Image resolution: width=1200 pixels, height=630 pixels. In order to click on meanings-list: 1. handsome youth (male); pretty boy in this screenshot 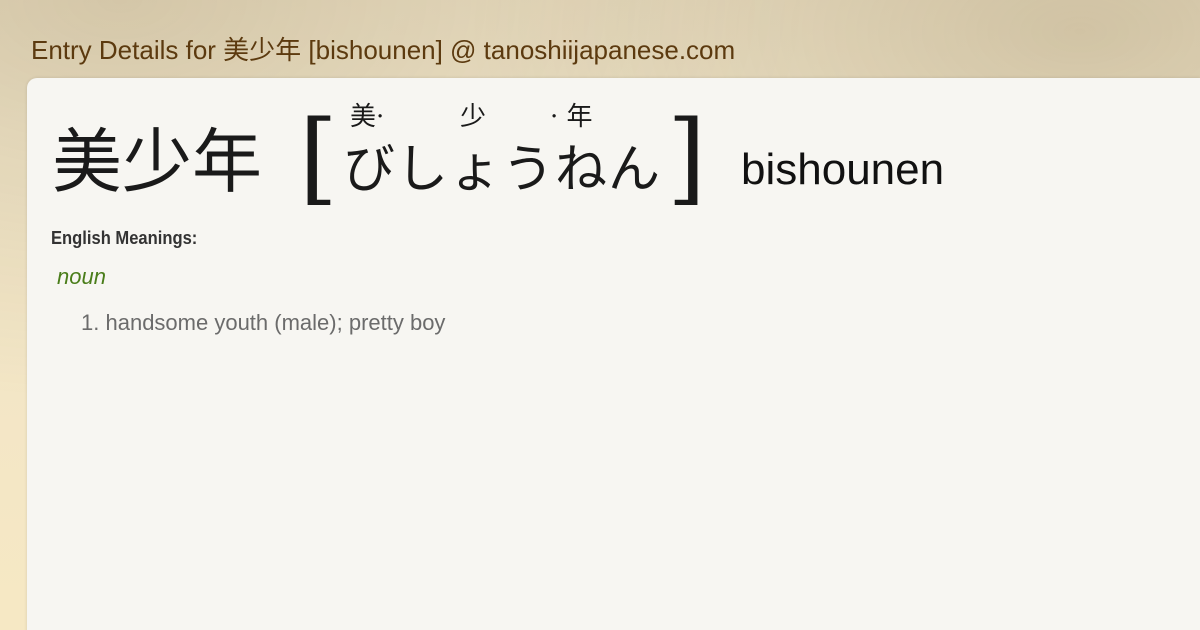, I will do `click(263, 323)`.